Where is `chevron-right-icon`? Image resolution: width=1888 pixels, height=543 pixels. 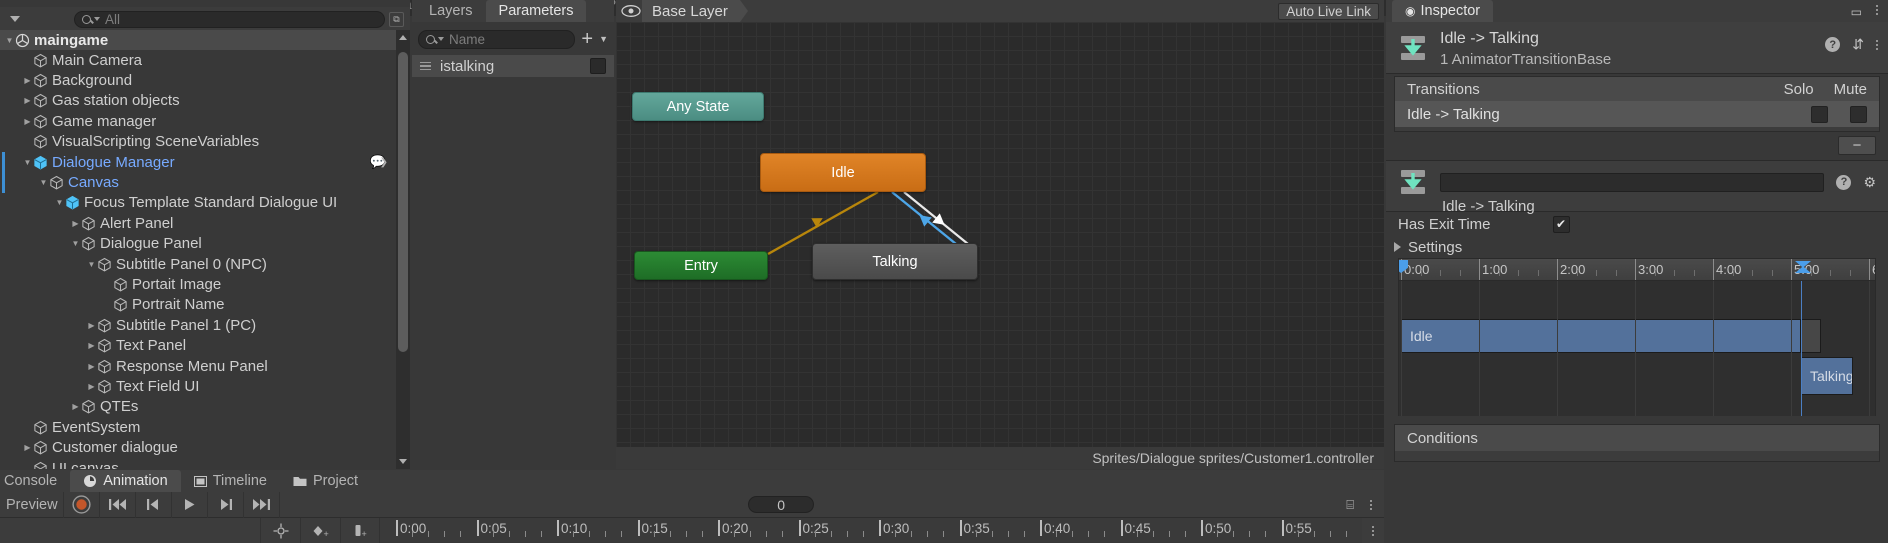
chevron-right-icon is located at coordinates (1397, 247).